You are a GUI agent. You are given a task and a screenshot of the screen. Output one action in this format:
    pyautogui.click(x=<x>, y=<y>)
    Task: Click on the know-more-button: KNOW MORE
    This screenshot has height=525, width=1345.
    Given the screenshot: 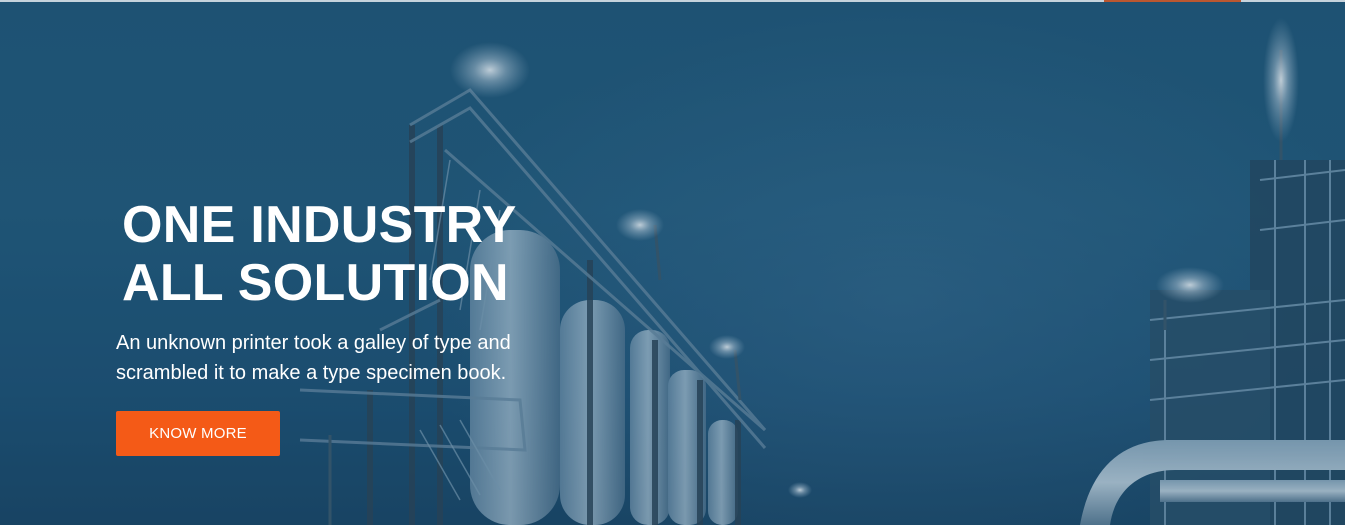 What is the action you would take?
    pyautogui.click(x=198, y=433)
    